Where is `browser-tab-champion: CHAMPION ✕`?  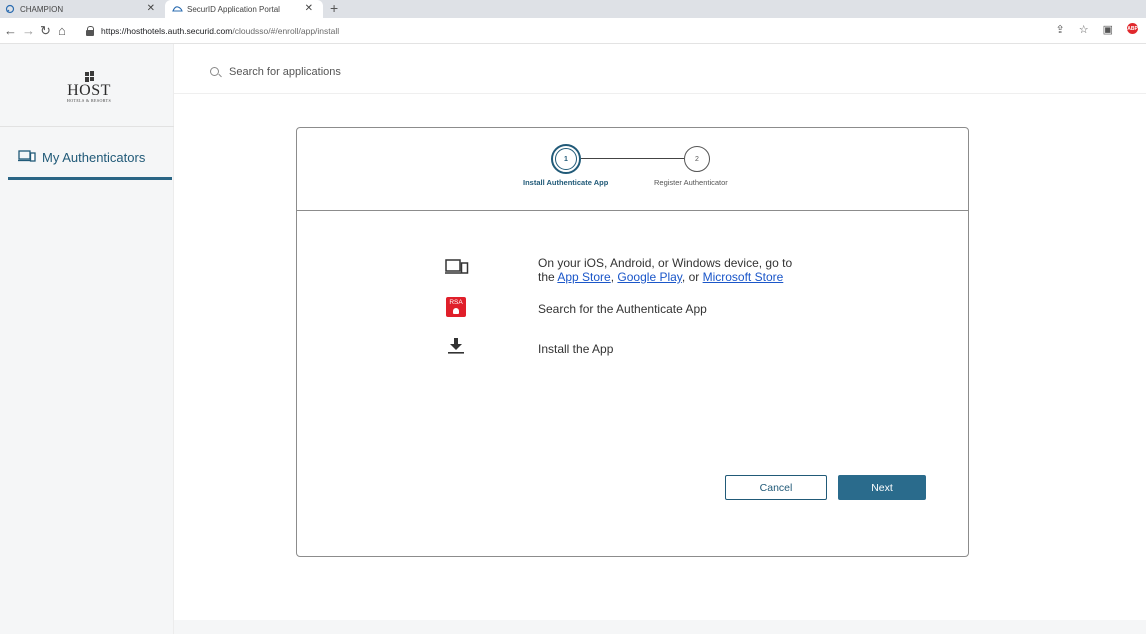 browser-tab-champion: CHAMPION ✕ is located at coordinates (82, 9).